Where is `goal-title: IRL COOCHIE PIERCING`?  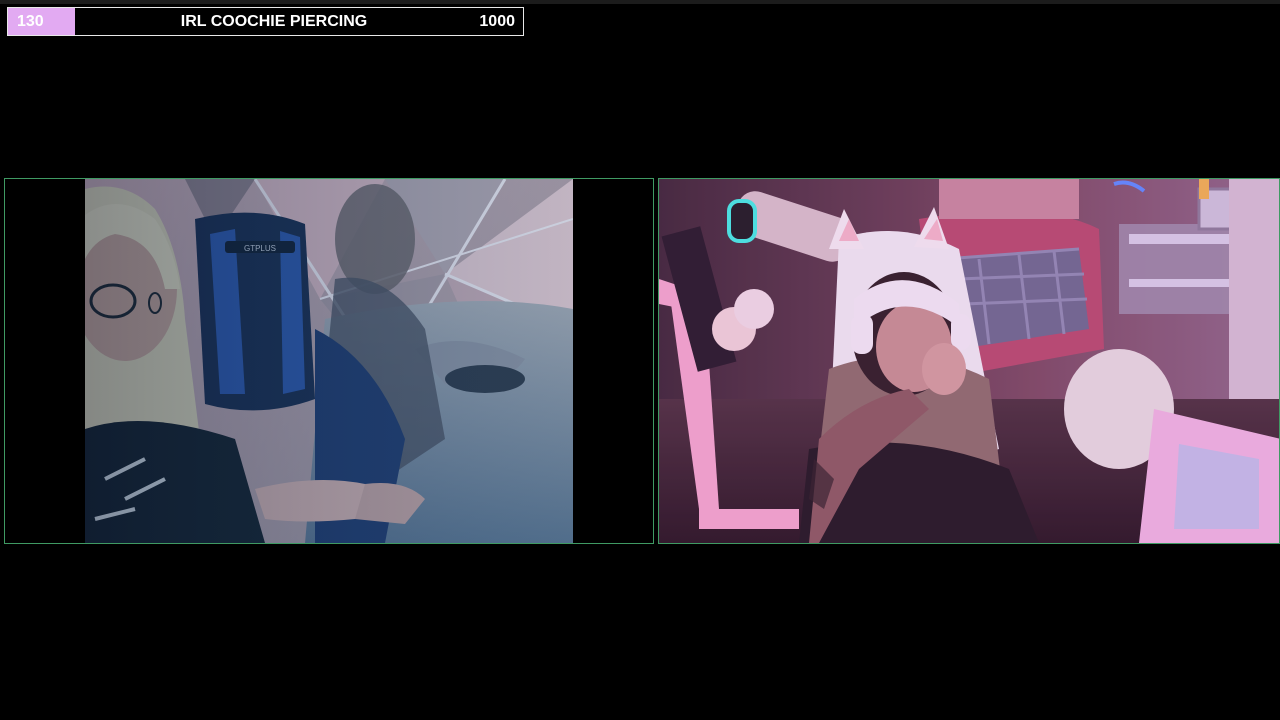
goal-title: IRL COOCHIE PIERCING is located at coordinates (274, 21).